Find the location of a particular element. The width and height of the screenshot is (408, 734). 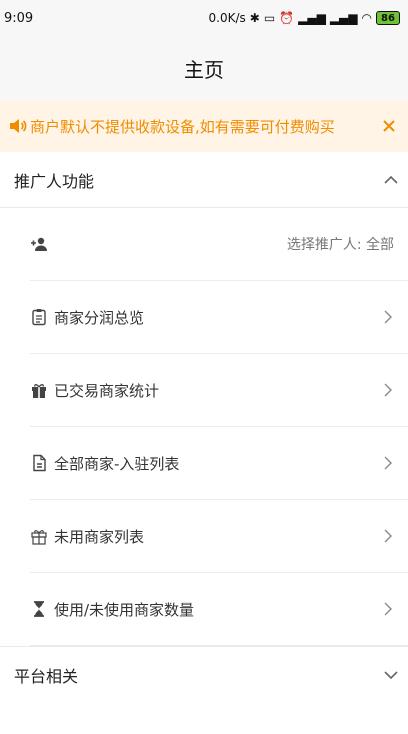

row-label: 未用商家列表 is located at coordinates (99, 536).